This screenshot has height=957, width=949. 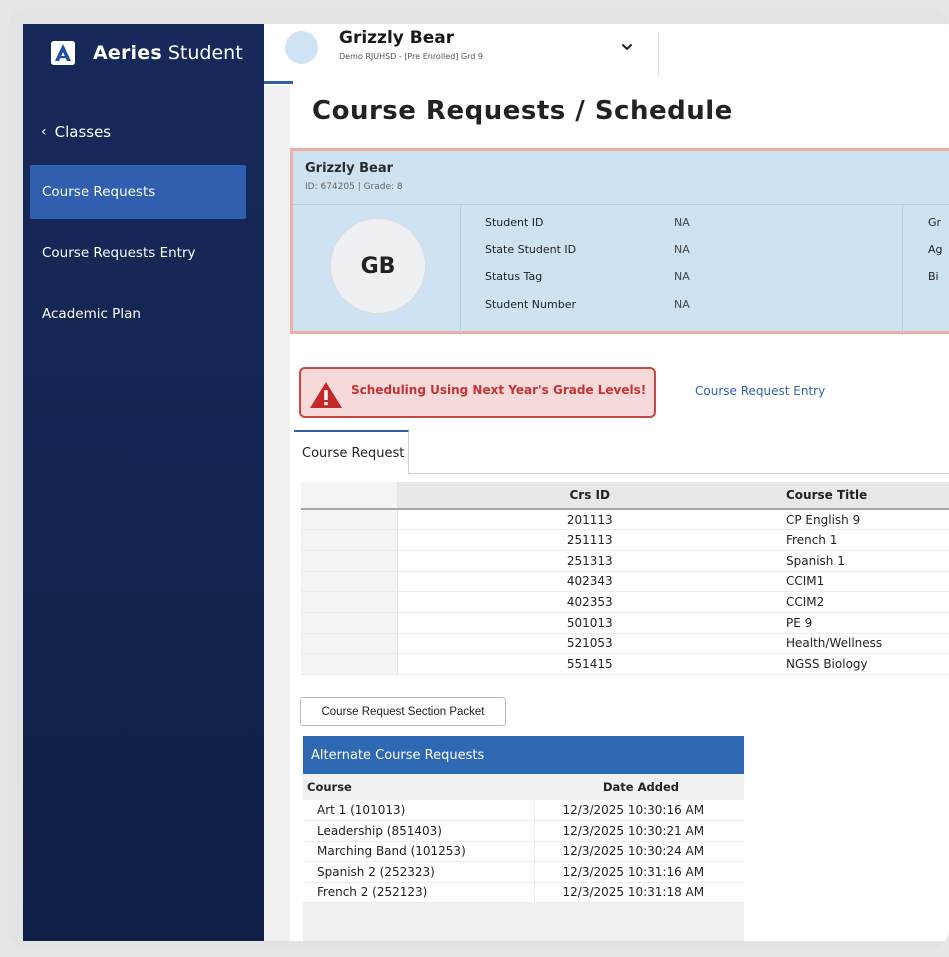 I want to click on course-title-cell: CCIM1, so click(x=865, y=582).